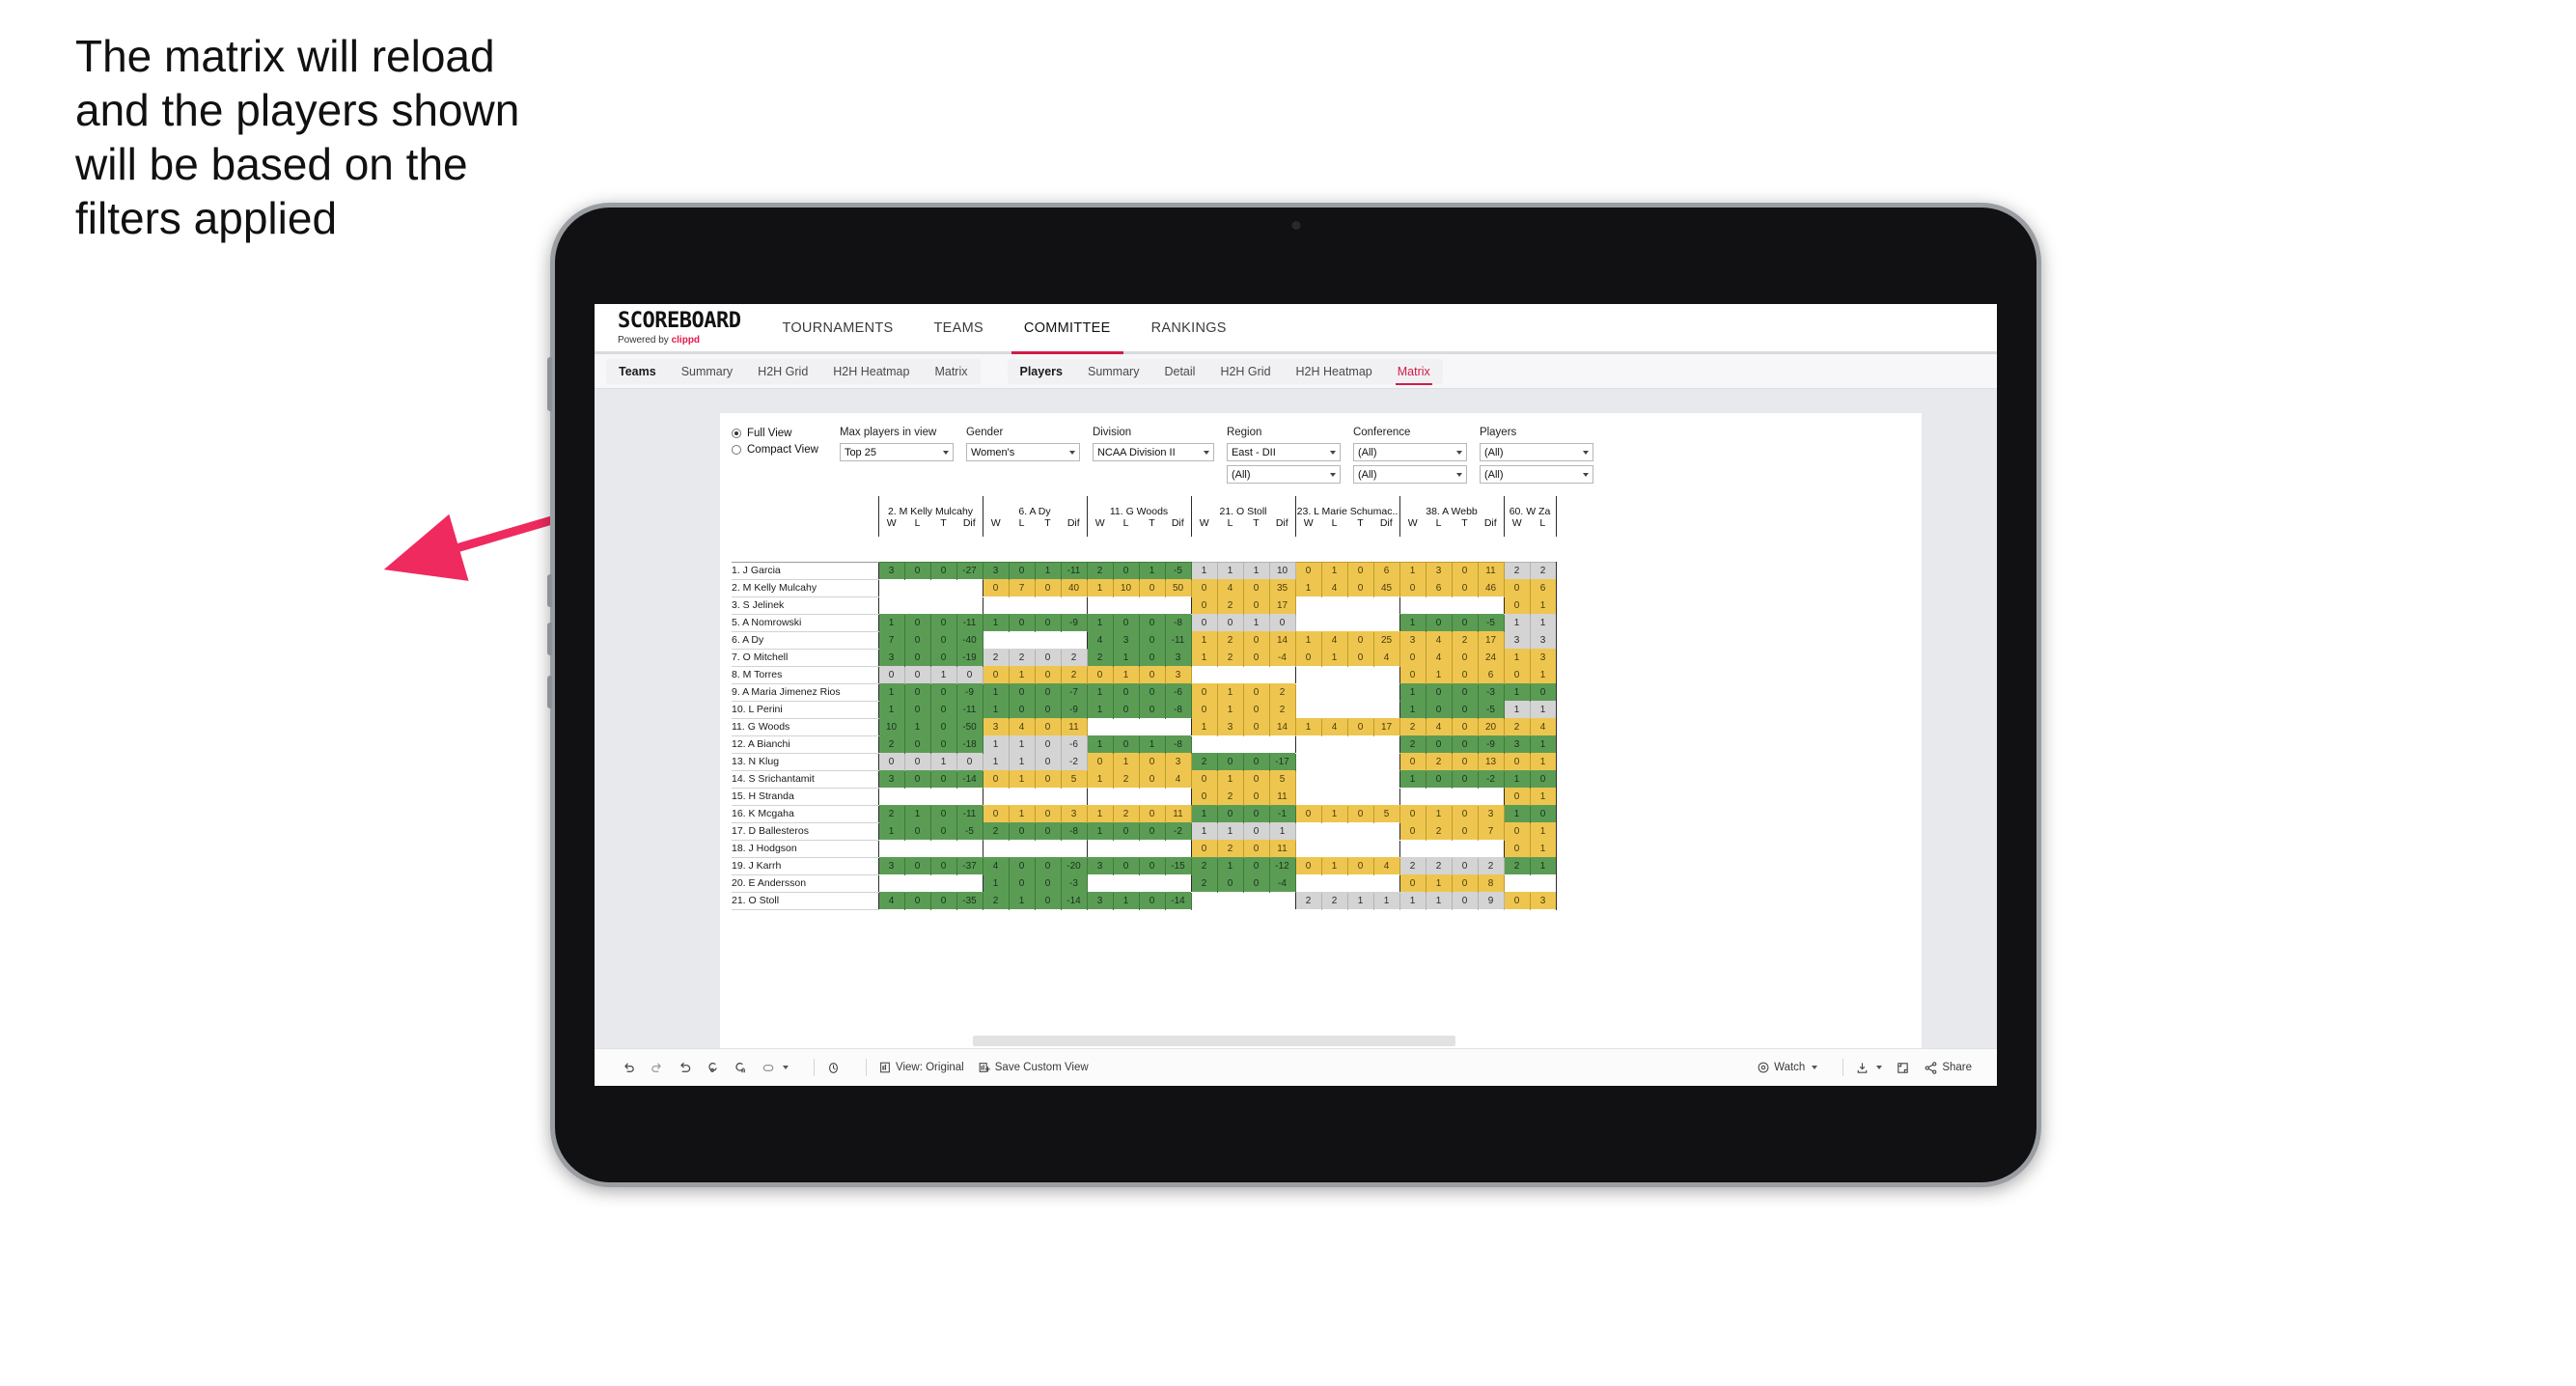 This screenshot has height=1386, width=2576. Describe the element at coordinates (549, 639) in the screenshot. I see `volume-down-button` at that location.